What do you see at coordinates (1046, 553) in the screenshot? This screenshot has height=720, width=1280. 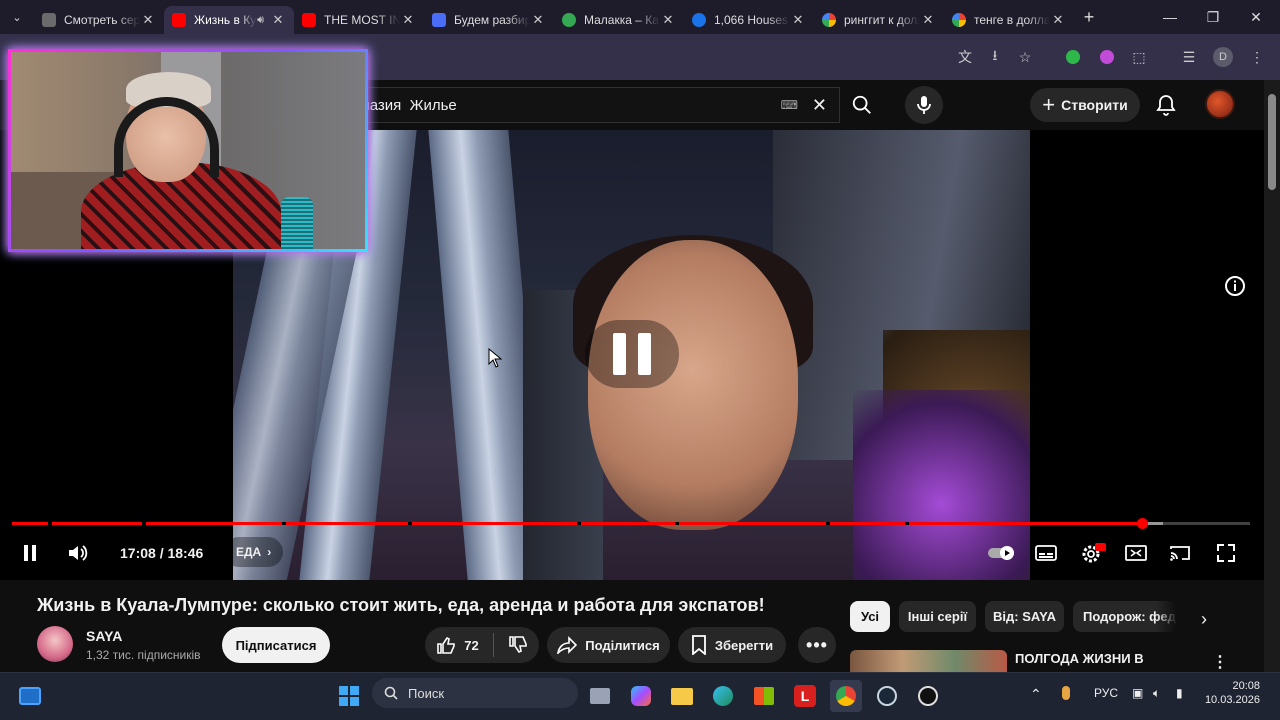 I see `subtitles-button` at bounding box center [1046, 553].